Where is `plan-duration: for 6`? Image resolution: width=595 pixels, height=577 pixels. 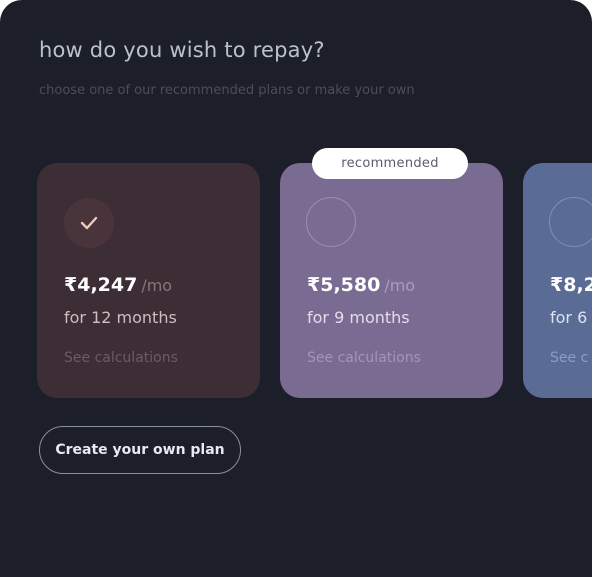
plan-duration: for 6 is located at coordinates (569, 317).